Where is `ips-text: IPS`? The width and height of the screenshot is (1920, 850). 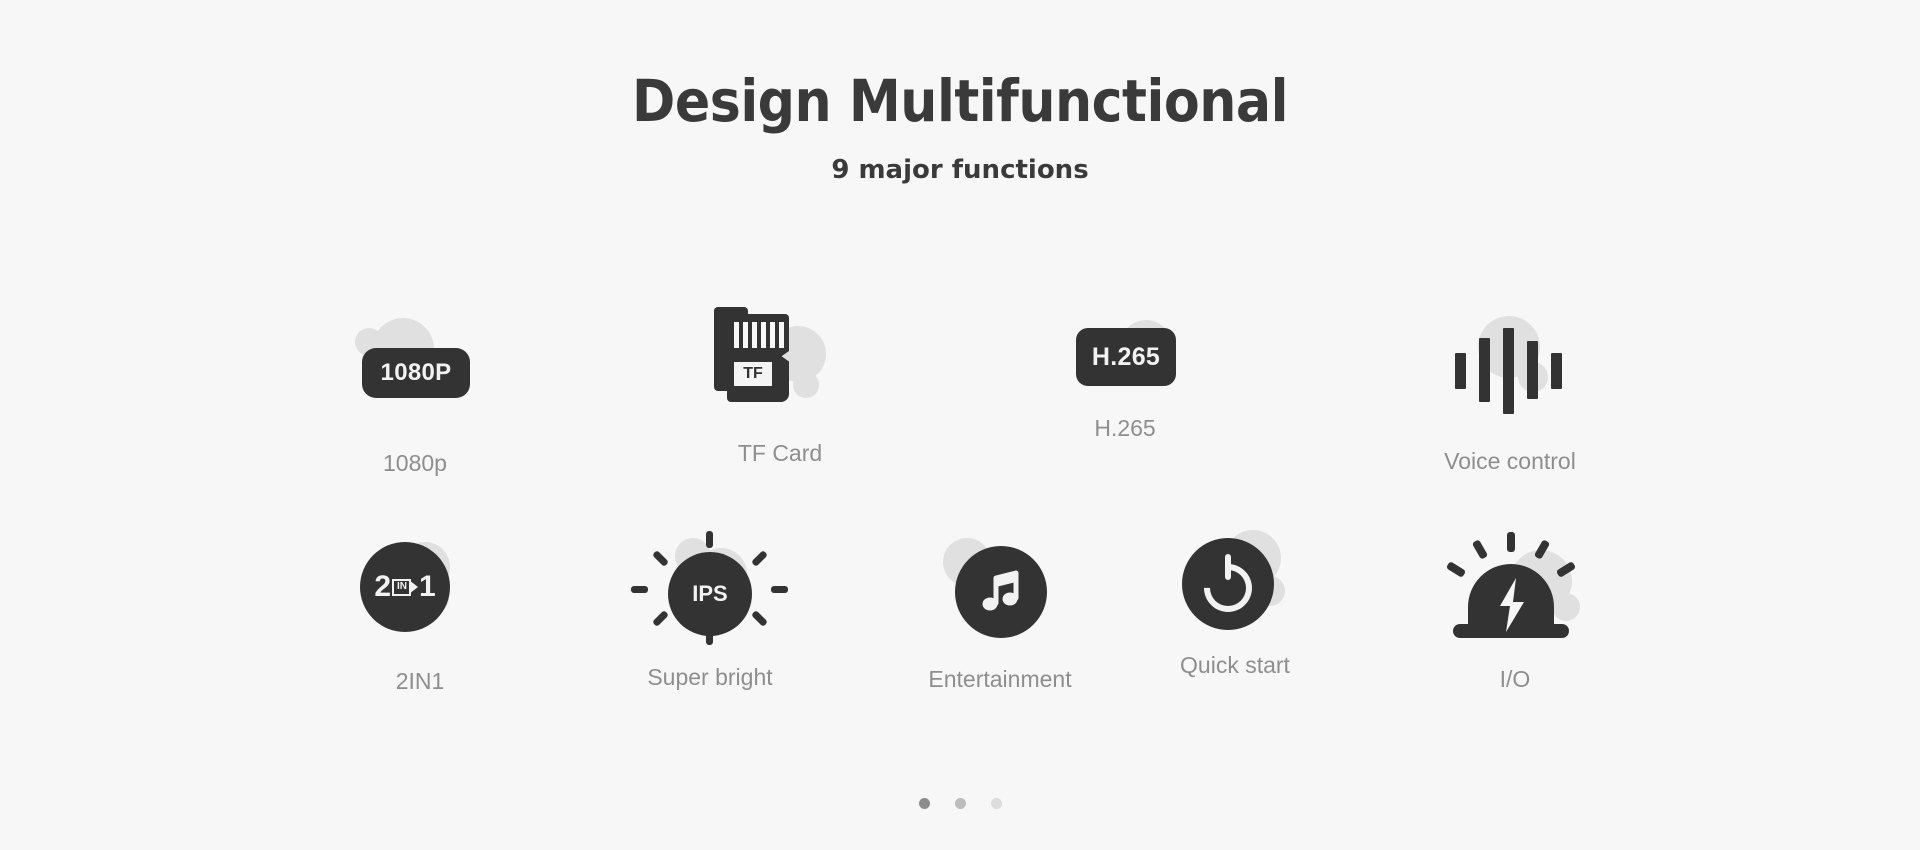 ips-text: IPS is located at coordinates (710, 593).